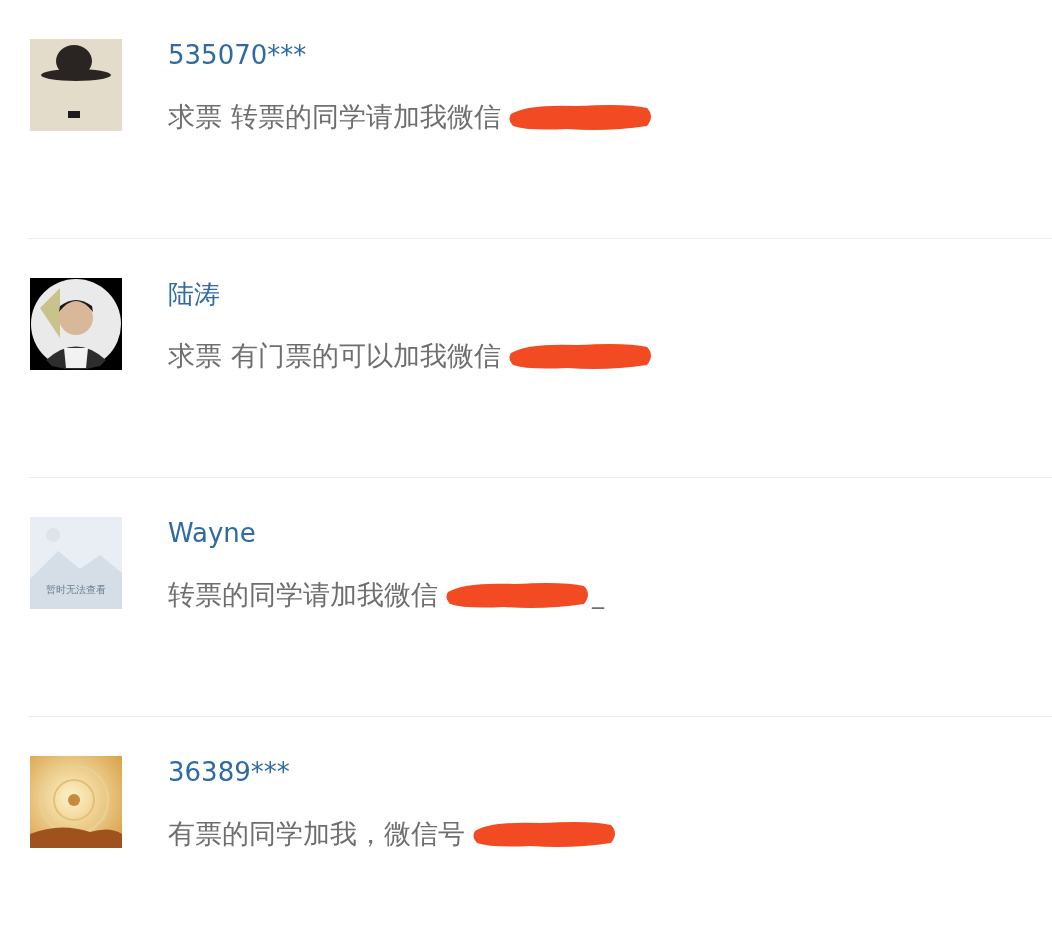  I want to click on comment-text-end: _, so click(598, 595).